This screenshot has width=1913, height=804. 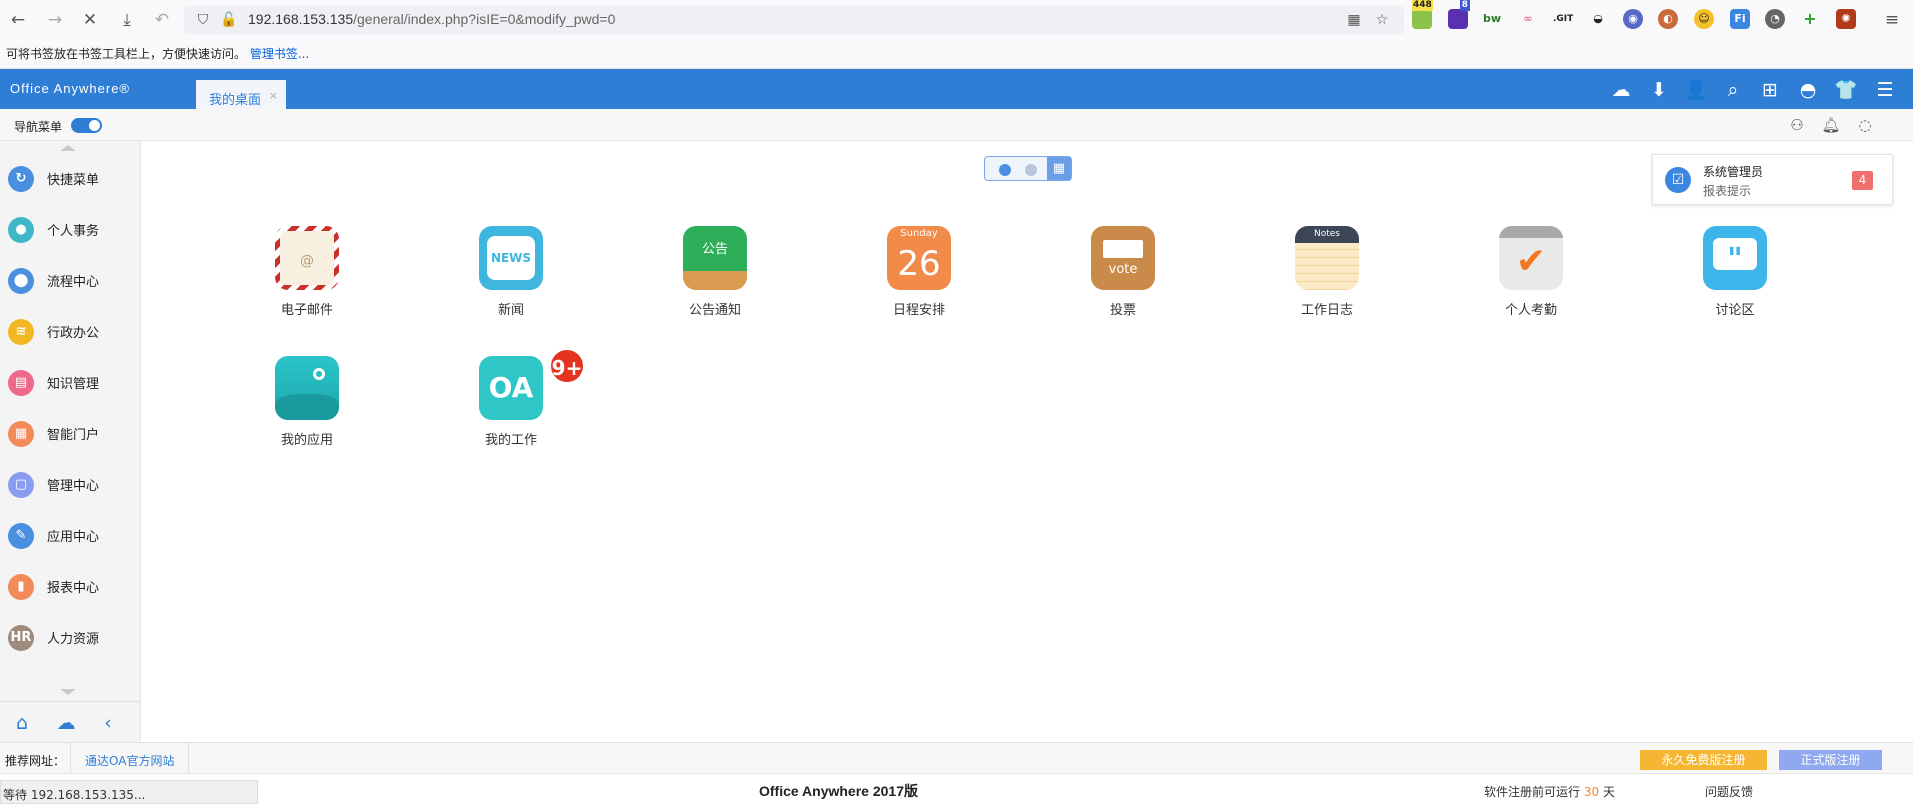 I want to click on desktop-pager: ▦, so click(x=1028, y=168).